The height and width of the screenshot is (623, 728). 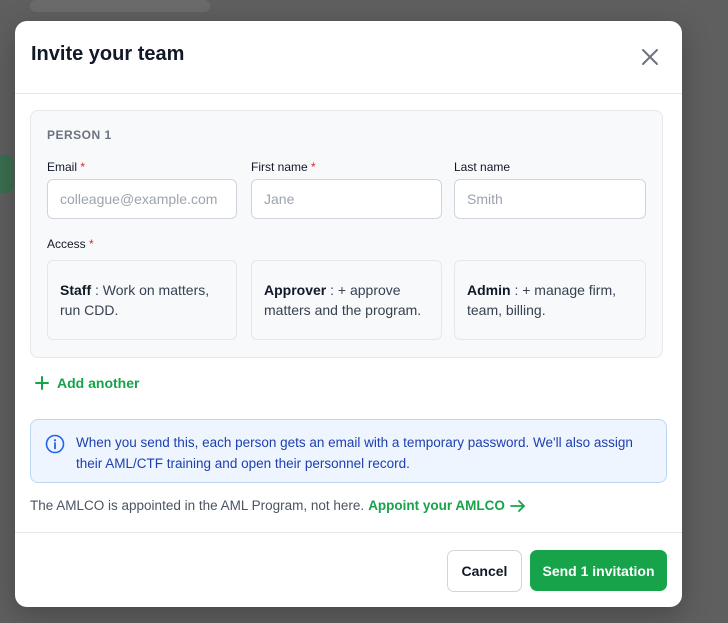 I want to click on add-another-label: Add another, so click(x=98, y=383).